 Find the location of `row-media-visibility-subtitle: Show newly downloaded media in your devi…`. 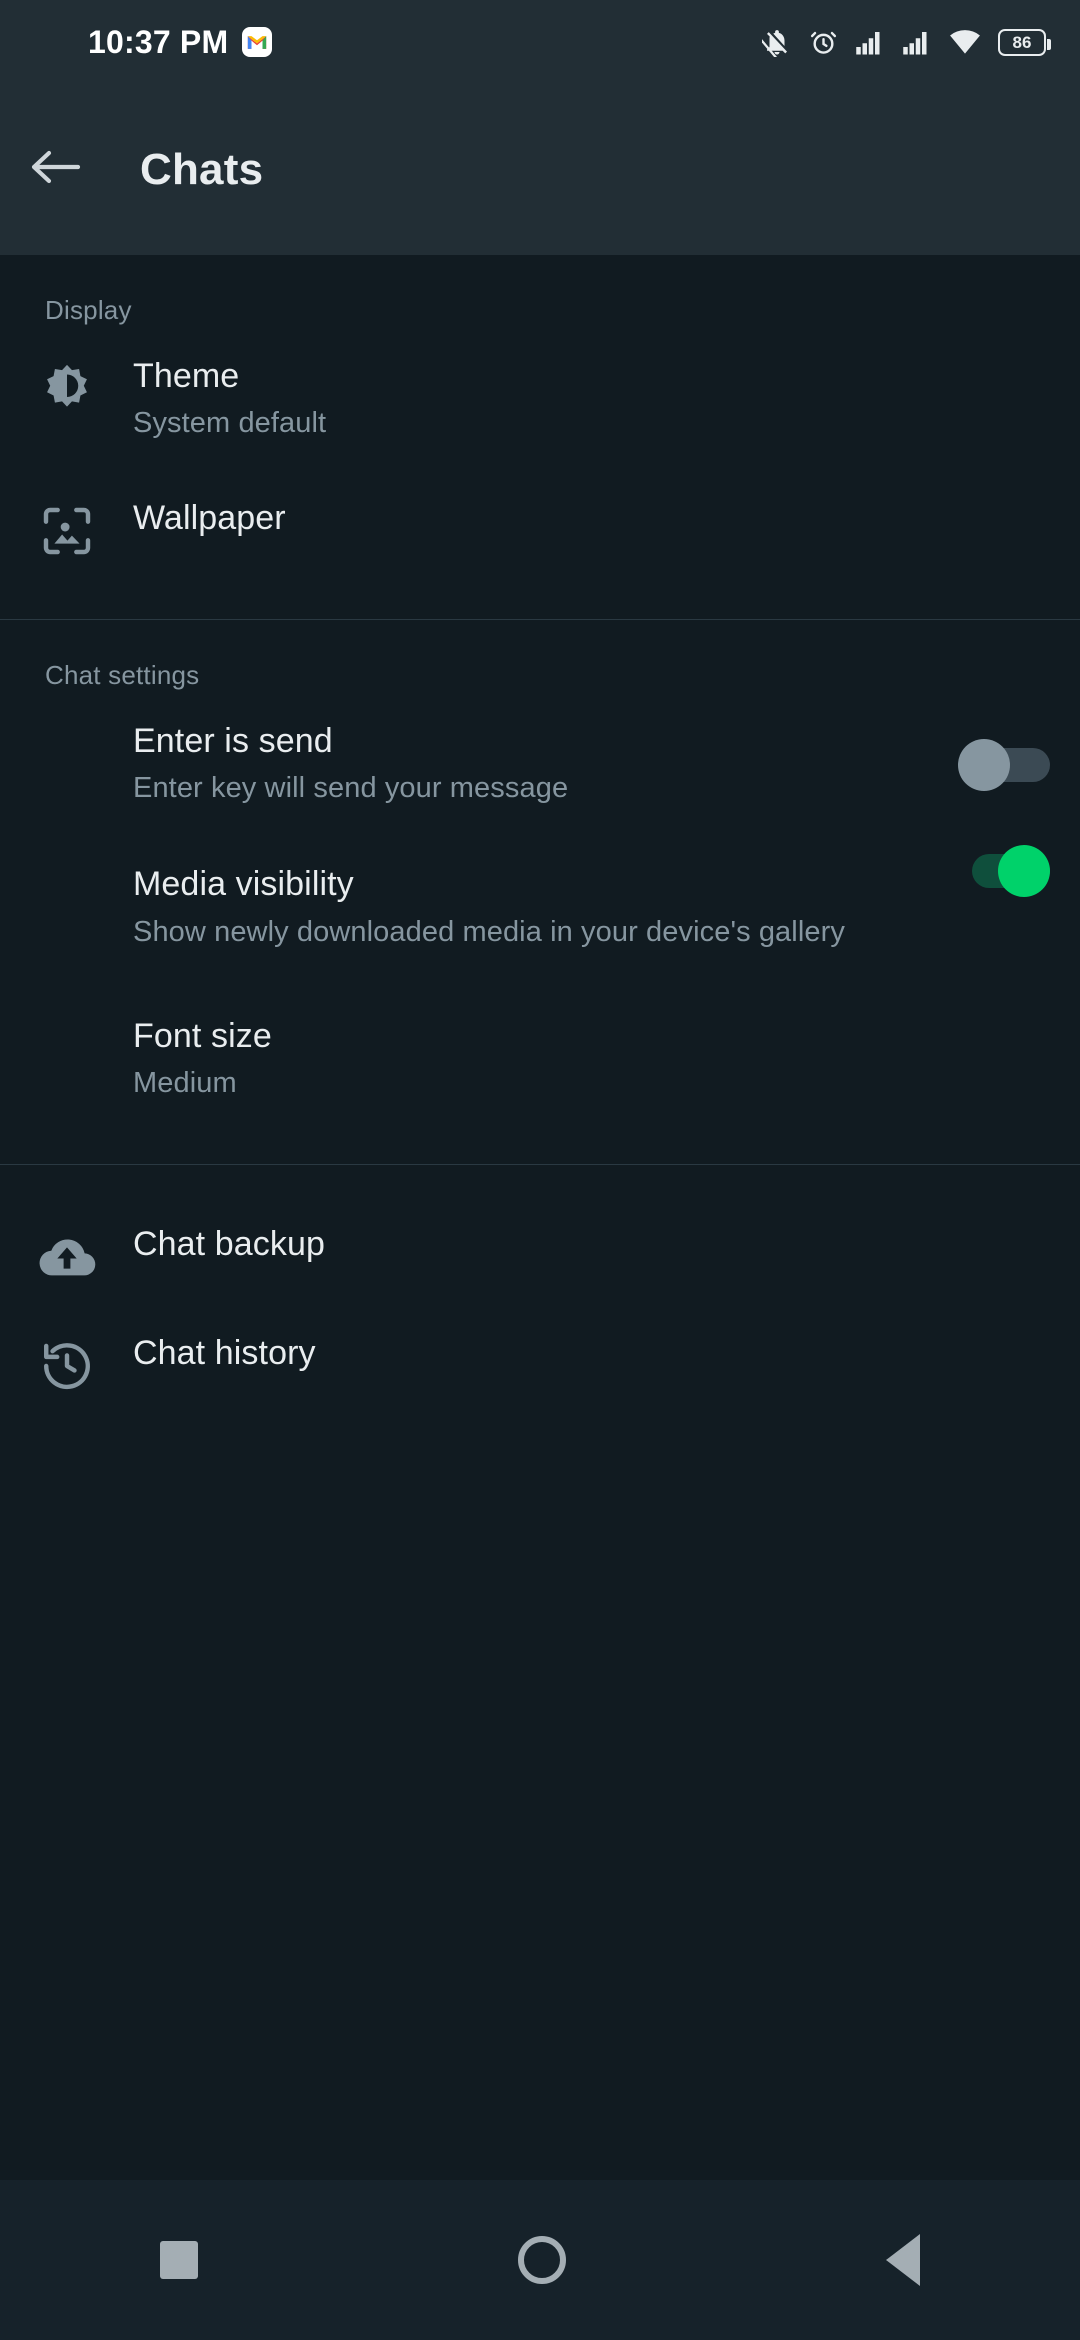

row-media-visibility-subtitle: Show newly downloaded media in your devi… is located at coordinates (489, 931).